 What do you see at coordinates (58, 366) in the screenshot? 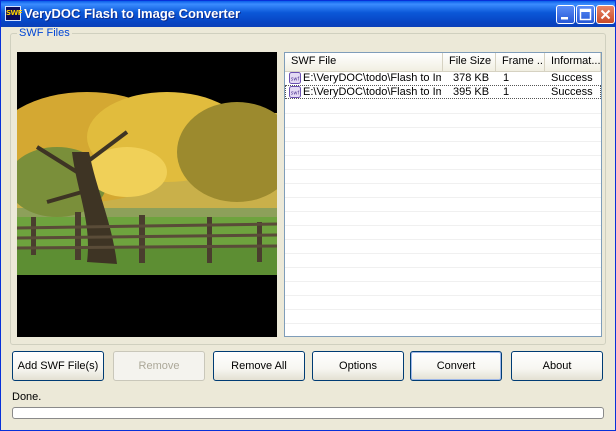
I see `add-swf-files-button: Add SWF File(s)` at bounding box center [58, 366].